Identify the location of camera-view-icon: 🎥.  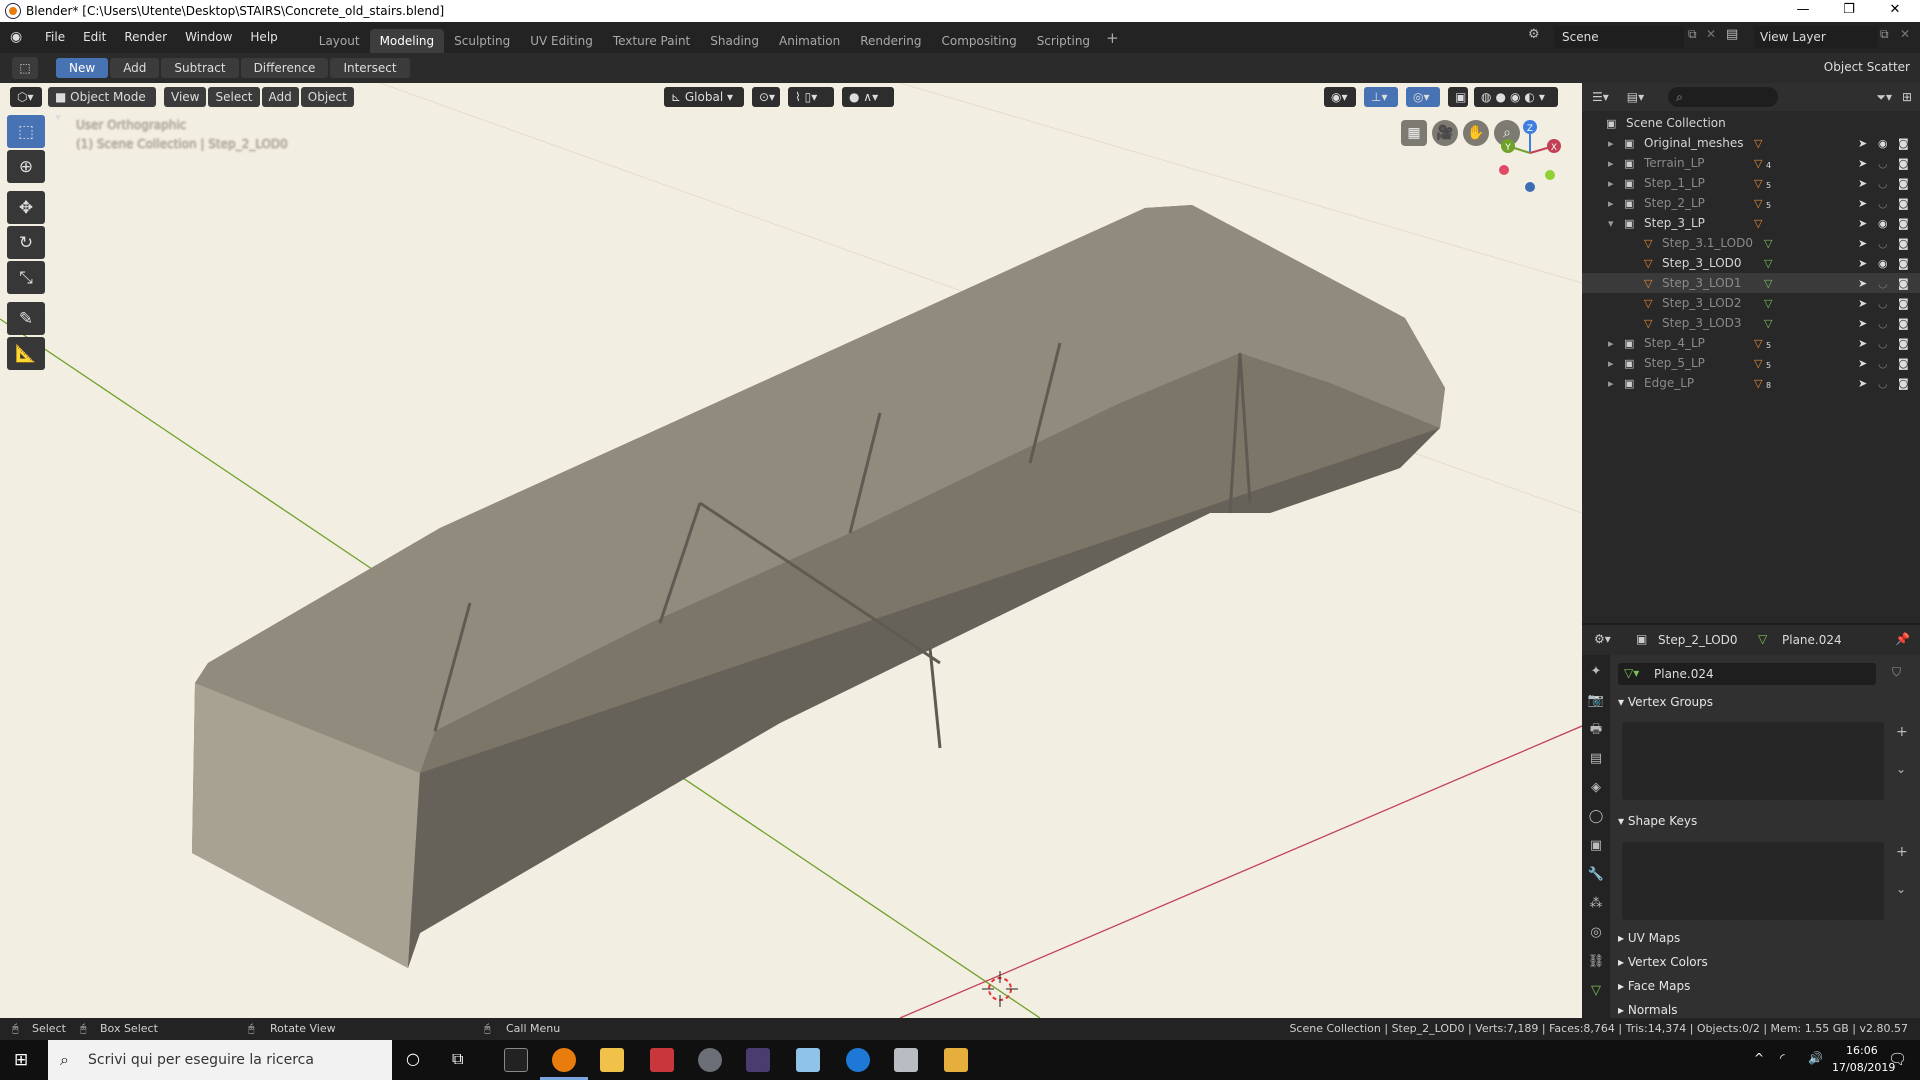
(1445, 133).